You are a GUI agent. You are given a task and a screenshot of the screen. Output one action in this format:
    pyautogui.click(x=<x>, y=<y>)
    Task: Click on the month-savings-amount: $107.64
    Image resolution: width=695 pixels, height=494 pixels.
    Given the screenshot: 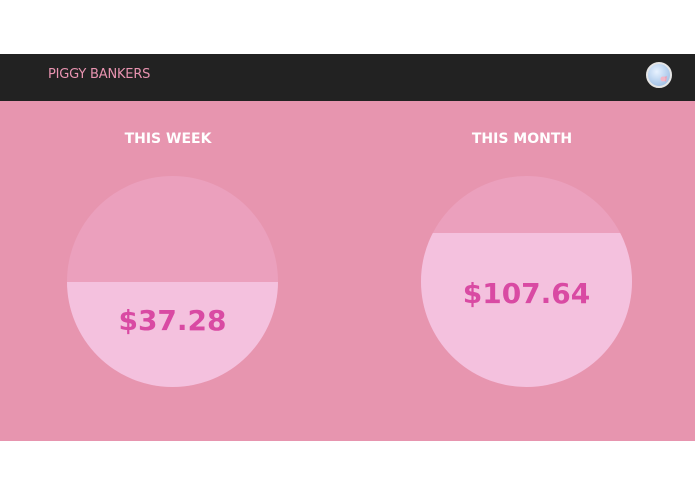 What is the action you would take?
    pyautogui.click(x=526, y=293)
    